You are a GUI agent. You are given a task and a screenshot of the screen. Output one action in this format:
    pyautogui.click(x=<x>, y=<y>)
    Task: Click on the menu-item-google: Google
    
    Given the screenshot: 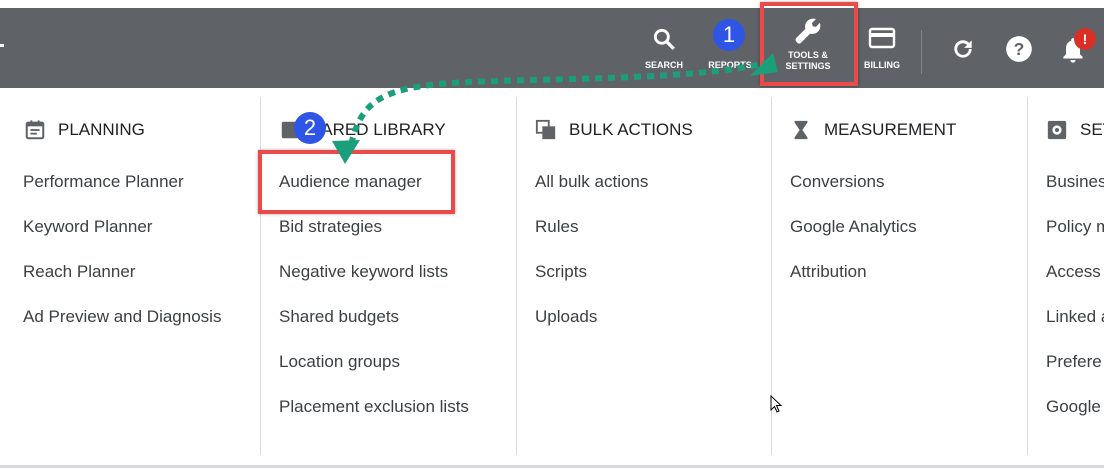 What is the action you would take?
    pyautogui.click(x=1073, y=407)
    